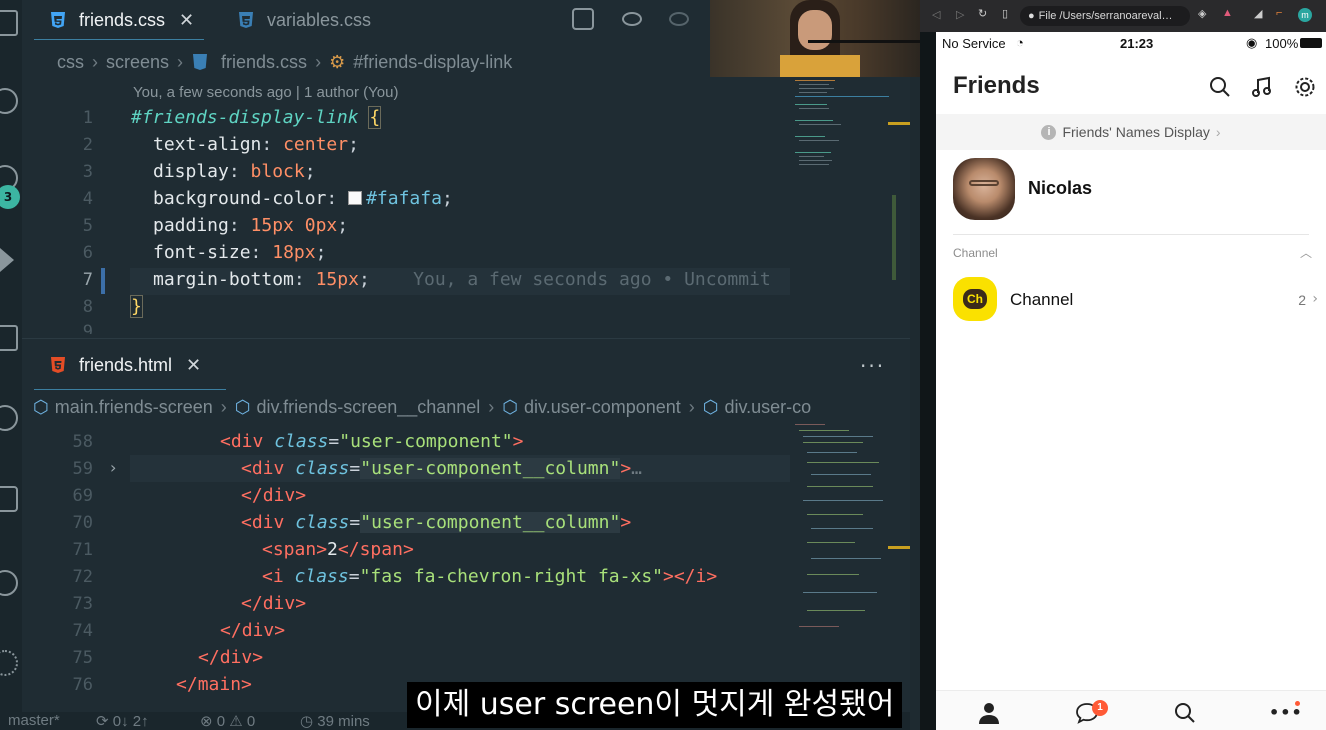 This screenshot has width=1326, height=730. Describe the element at coordinates (894, 237) in the screenshot. I see `scrollbar-thumb` at that location.